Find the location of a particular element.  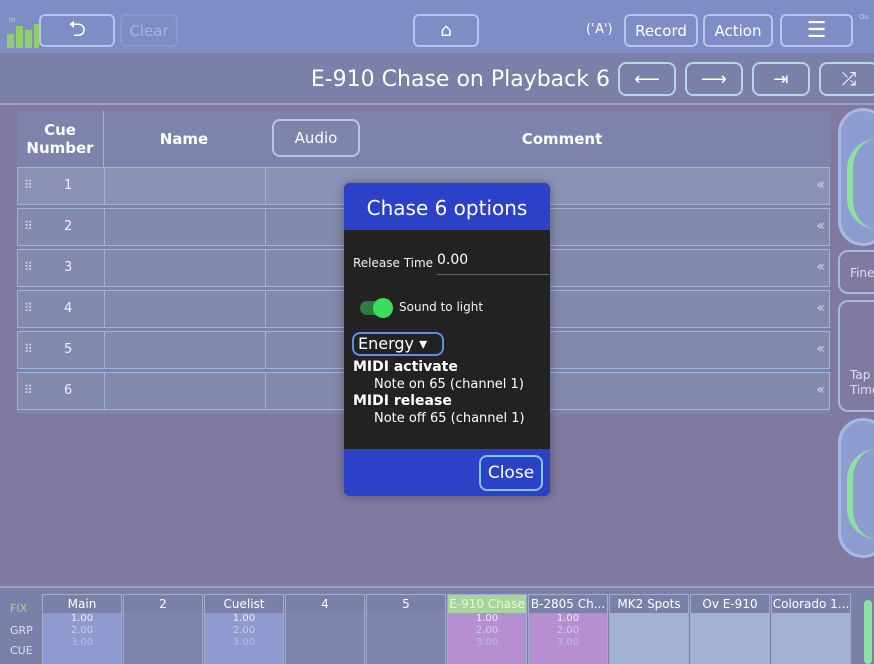

playback-e910-chase: E-910 Chase 1.00 2.00 3.00 is located at coordinates (487, 629).